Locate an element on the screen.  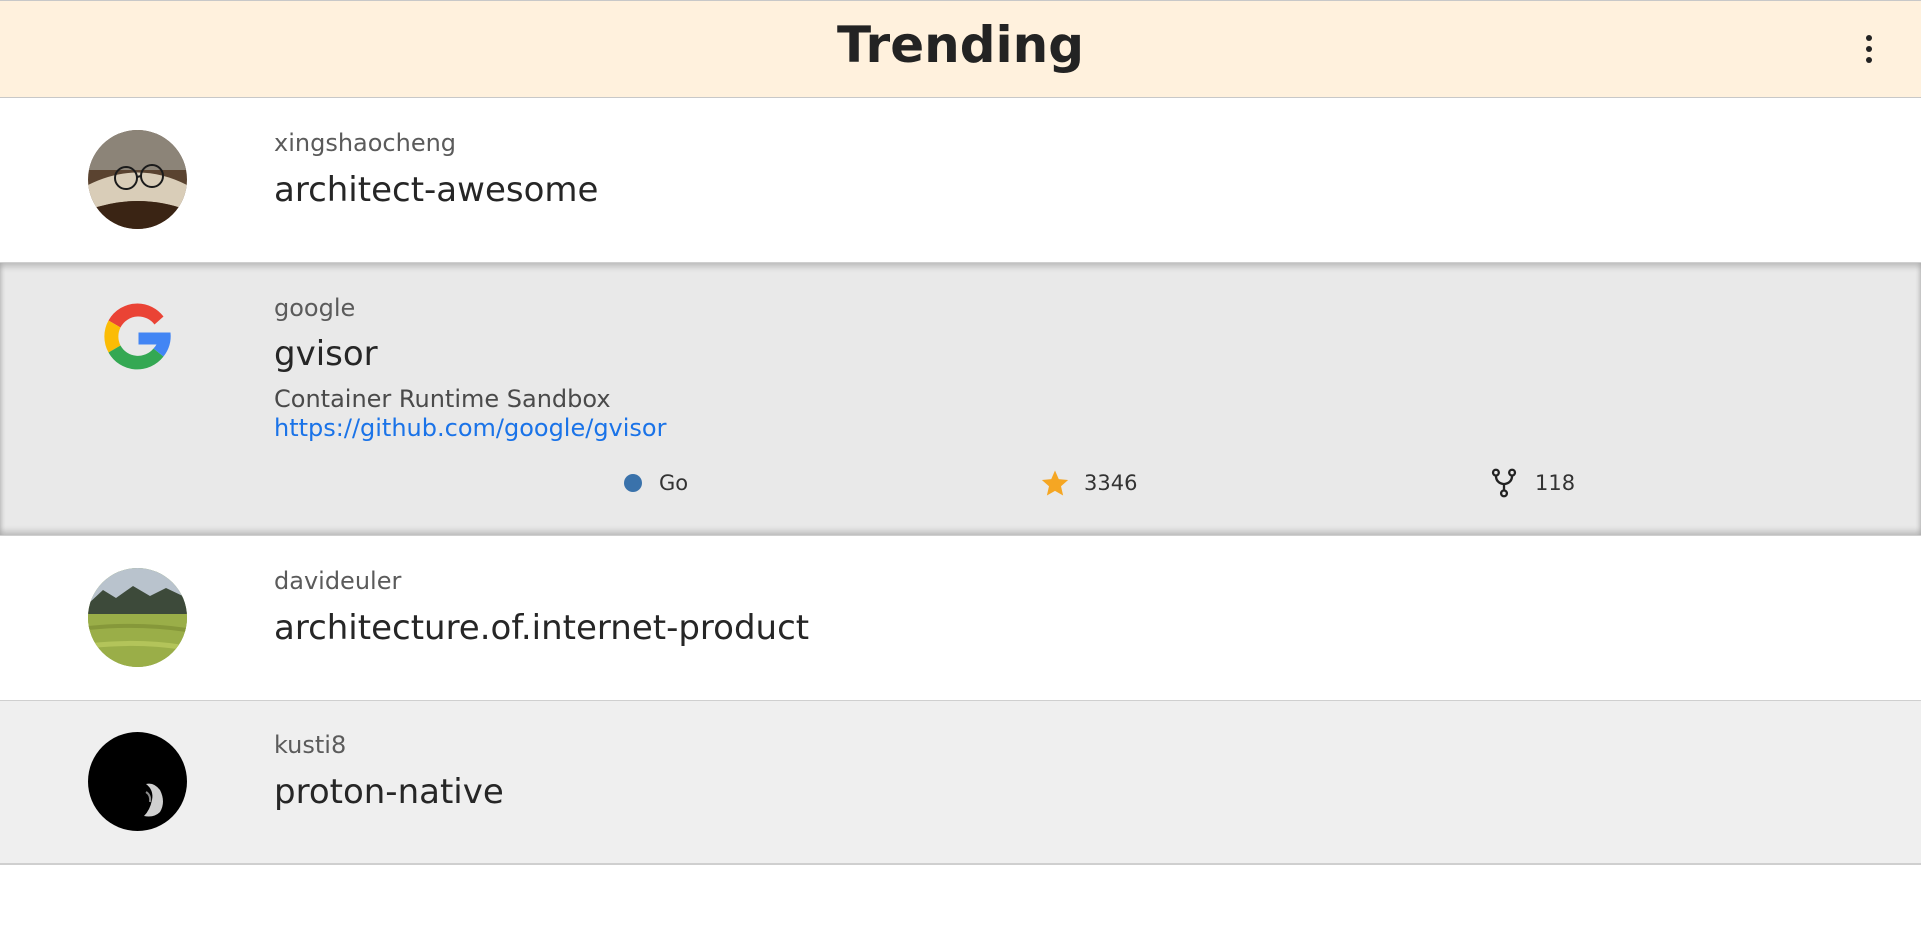
forks-count: 118 is located at coordinates (1555, 483).